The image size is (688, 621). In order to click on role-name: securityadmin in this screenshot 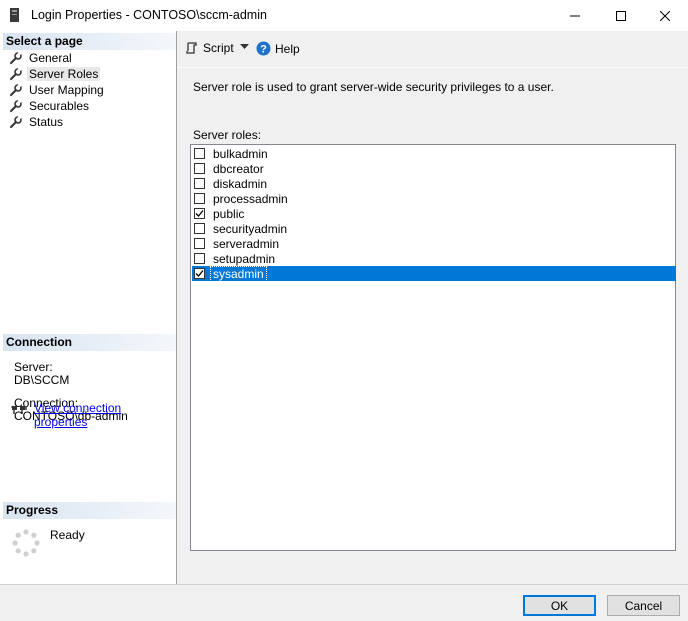, I will do `click(250, 228)`.